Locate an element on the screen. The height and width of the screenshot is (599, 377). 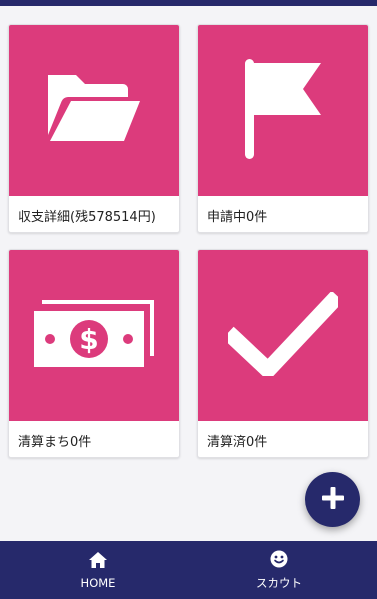
card-label: 清算まち0件 is located at coordinates (55, 442).